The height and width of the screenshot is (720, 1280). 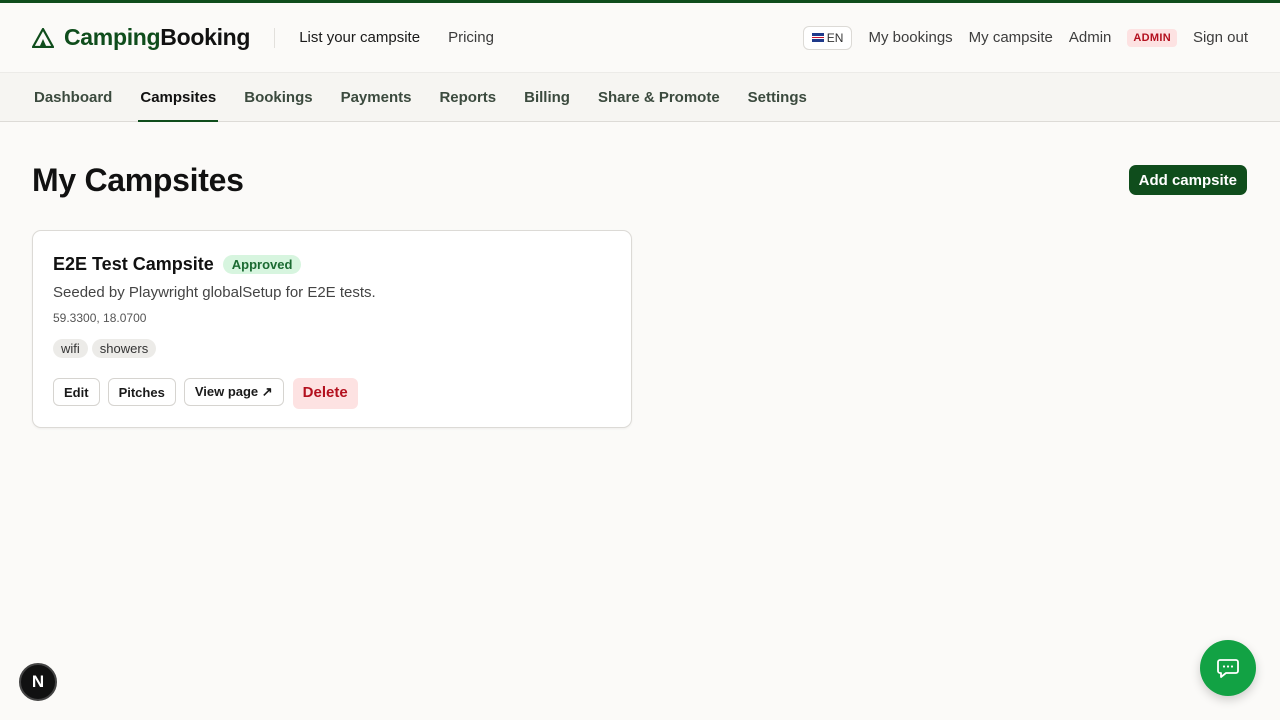 I want to click on tab-billing: Billing, so click(x=547, y=97).